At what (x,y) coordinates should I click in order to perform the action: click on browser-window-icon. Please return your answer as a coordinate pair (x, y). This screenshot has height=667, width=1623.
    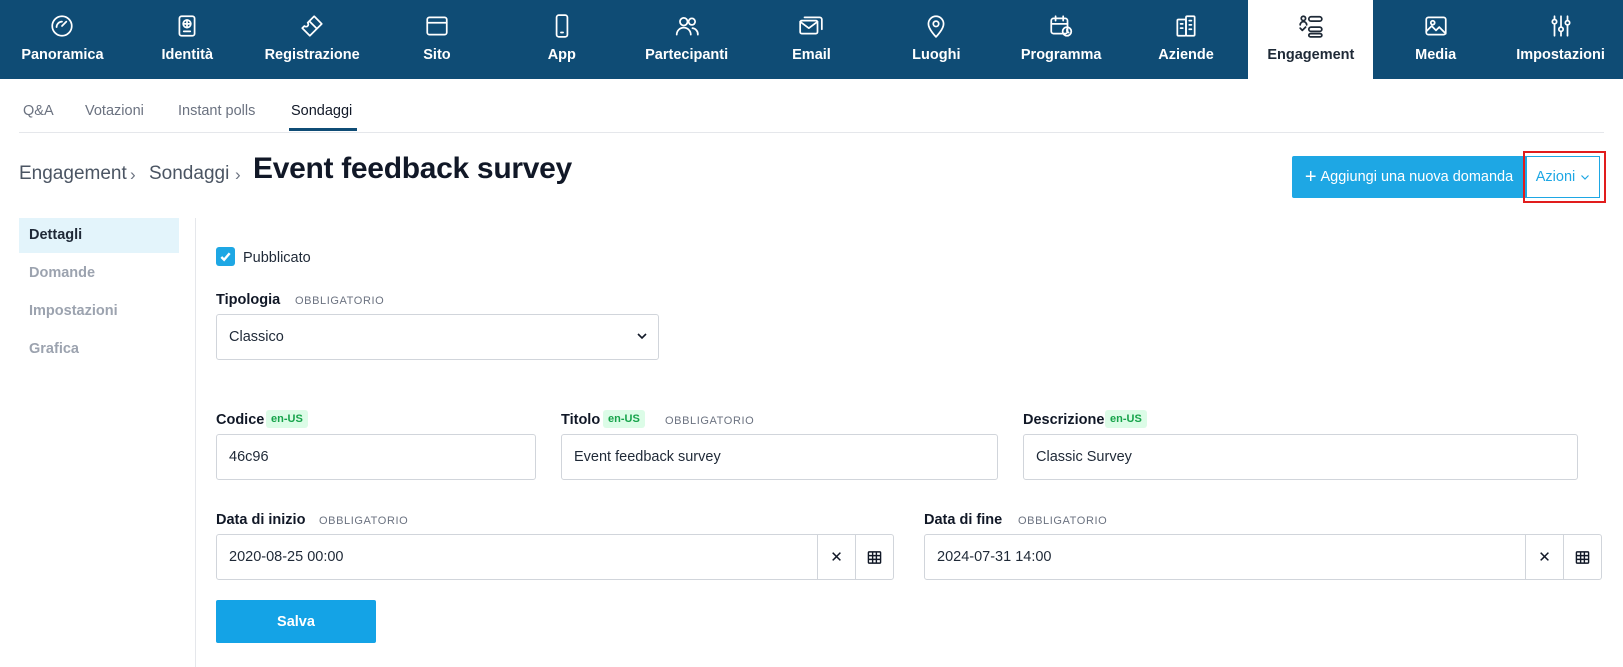
    Looking at the image, I should click on (437, 26).